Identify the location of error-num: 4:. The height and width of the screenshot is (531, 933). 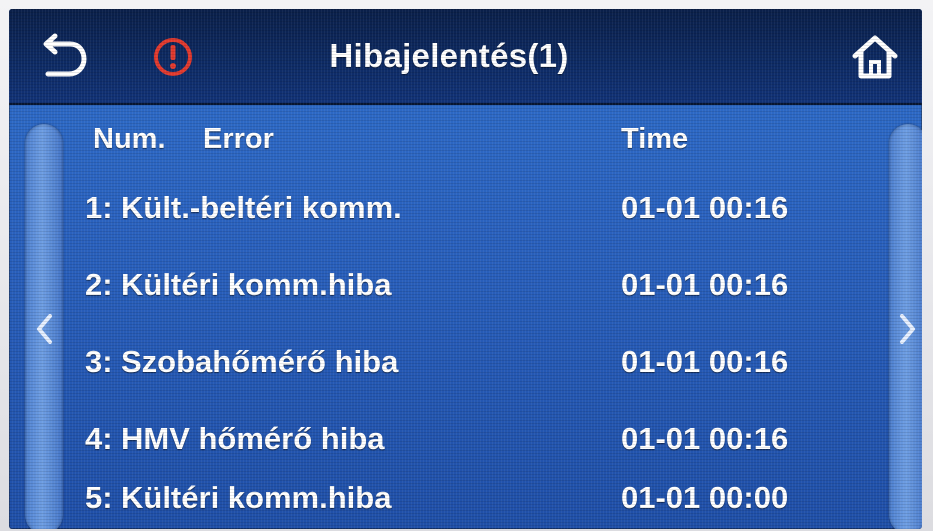
(99, 438).